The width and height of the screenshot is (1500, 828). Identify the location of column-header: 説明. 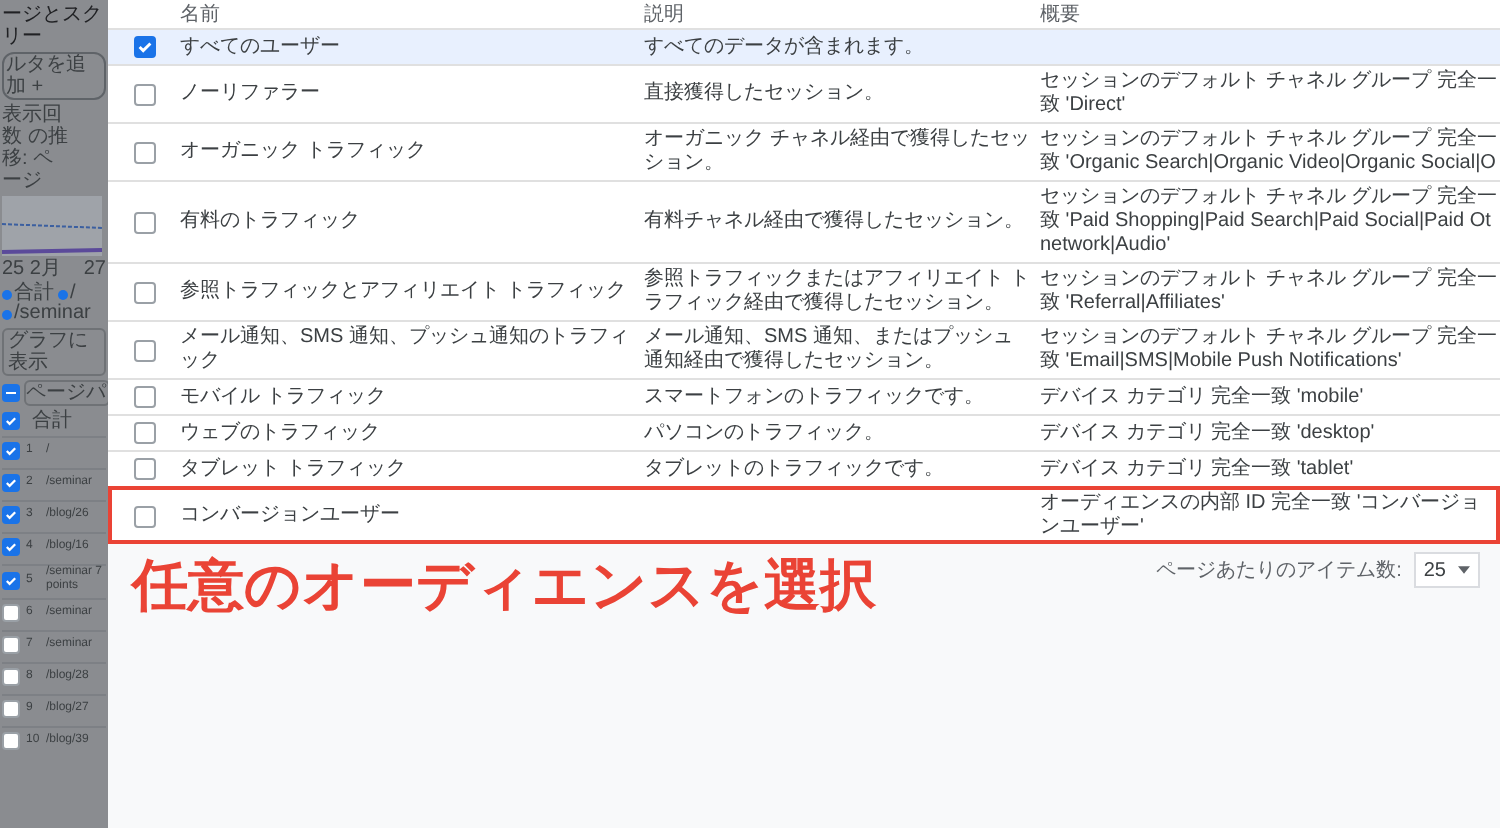
(665, 14).